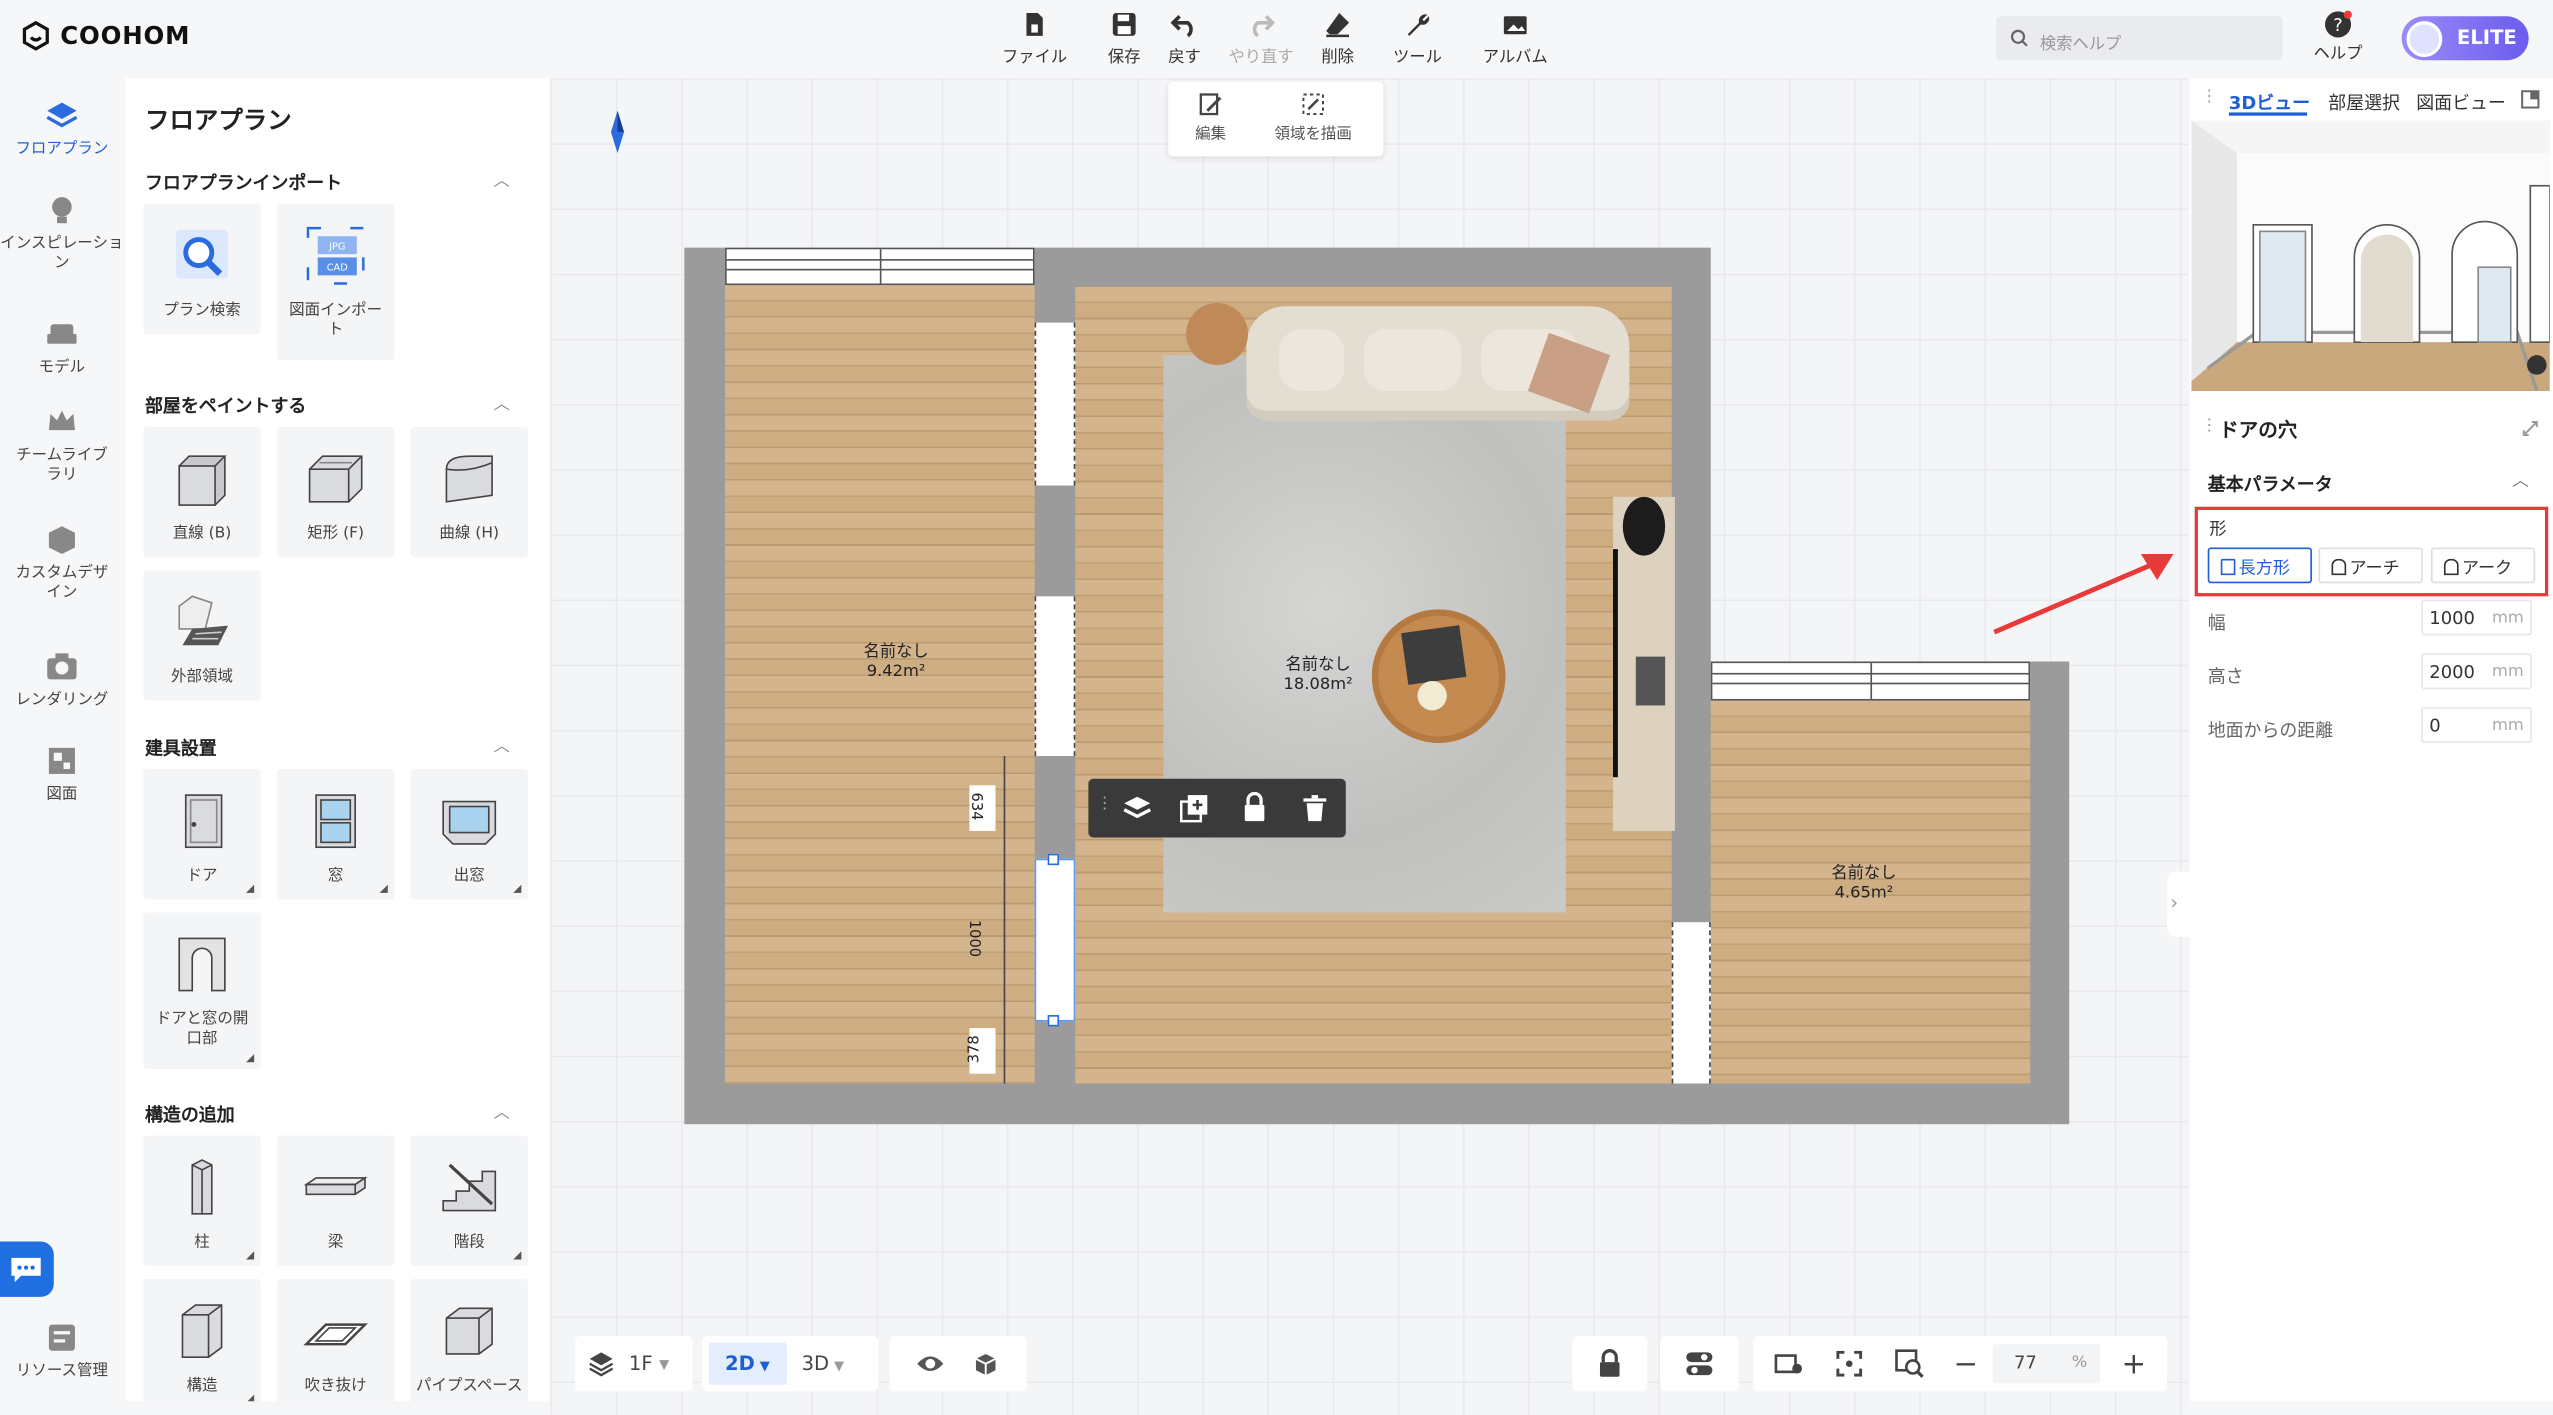 The width and height of the screenshot is (2553, 1415). What do you see at coordinates (634, 1364) in the screenshot?
I see `floor-selector: 1F ▼` at bounding box center [634, 1364].